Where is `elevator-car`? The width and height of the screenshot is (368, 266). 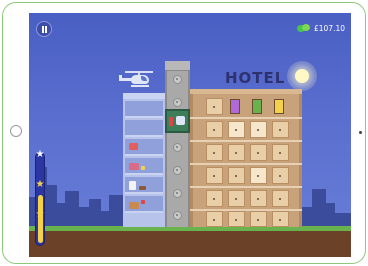 elevator-car is located at coordinates (177, 121).